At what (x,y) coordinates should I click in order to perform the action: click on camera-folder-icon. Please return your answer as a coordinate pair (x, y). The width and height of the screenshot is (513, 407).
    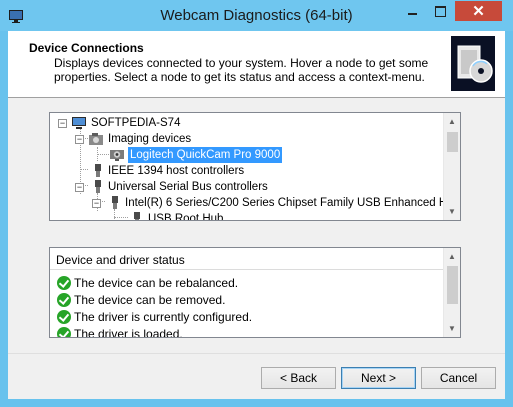
    Looking at the image, I should click on (96, 139).